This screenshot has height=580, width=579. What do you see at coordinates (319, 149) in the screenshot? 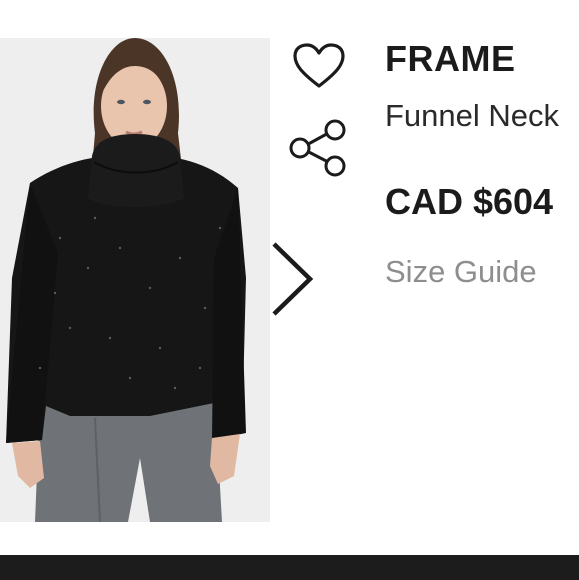
I see `share-icon` at bounding box center [319, 149].